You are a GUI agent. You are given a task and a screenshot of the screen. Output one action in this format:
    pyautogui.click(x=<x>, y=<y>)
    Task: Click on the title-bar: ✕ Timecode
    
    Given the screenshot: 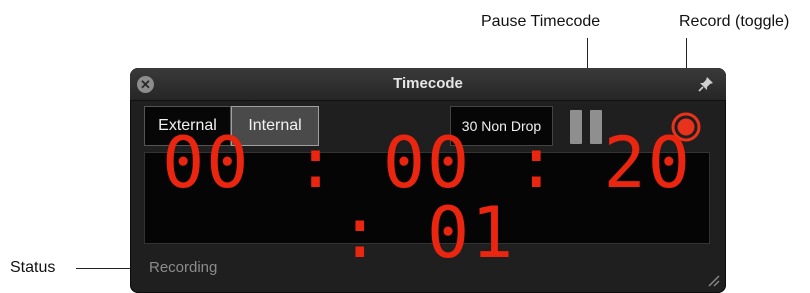 What is the action you would take?
    pyautogui.click(x=428, y=84)
    